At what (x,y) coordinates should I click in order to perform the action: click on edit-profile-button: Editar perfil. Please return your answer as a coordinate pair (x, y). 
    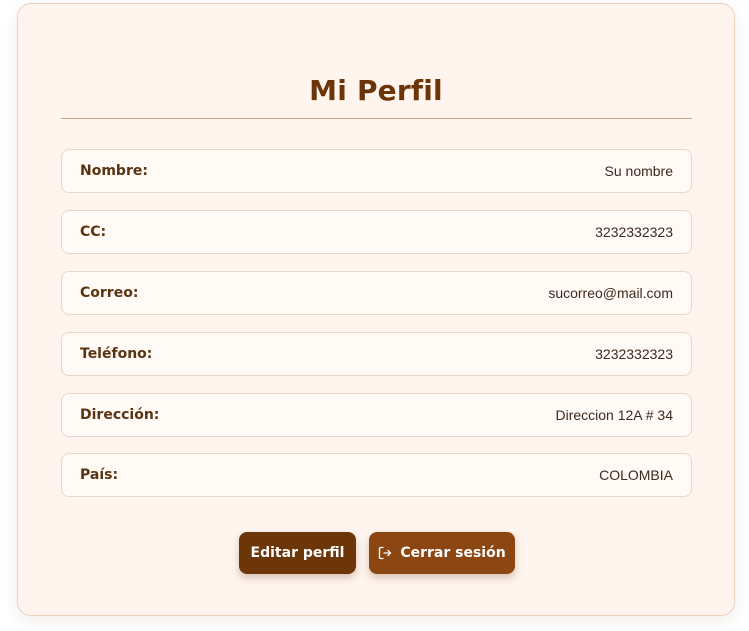
    Looking at the image, I should click on (297, 553).